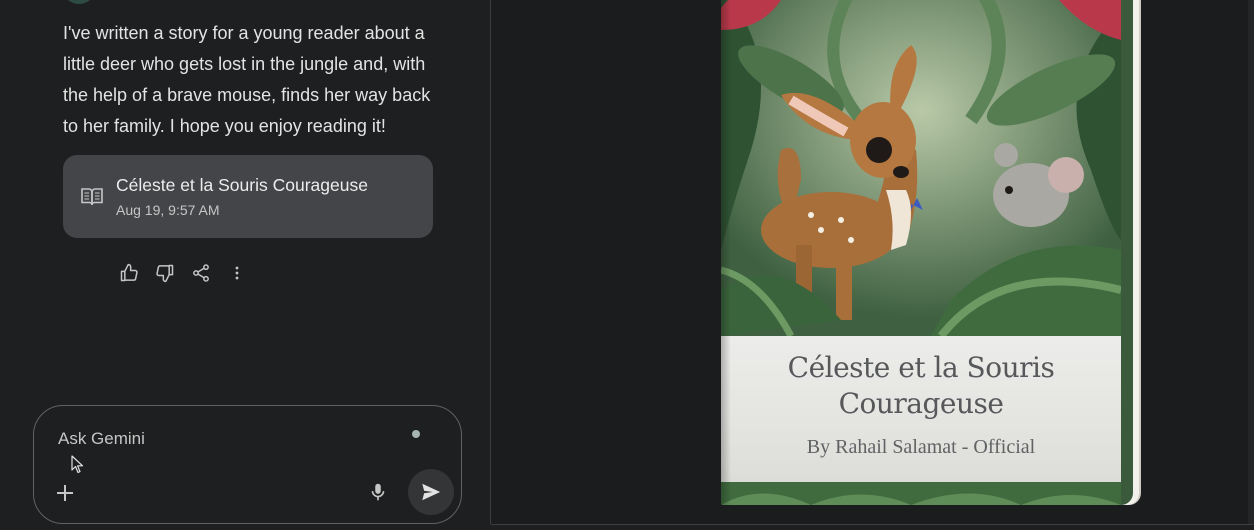  Describe the element at coordinates (247, 464) in the screenshot. I see `prompt-input-box` at that location.